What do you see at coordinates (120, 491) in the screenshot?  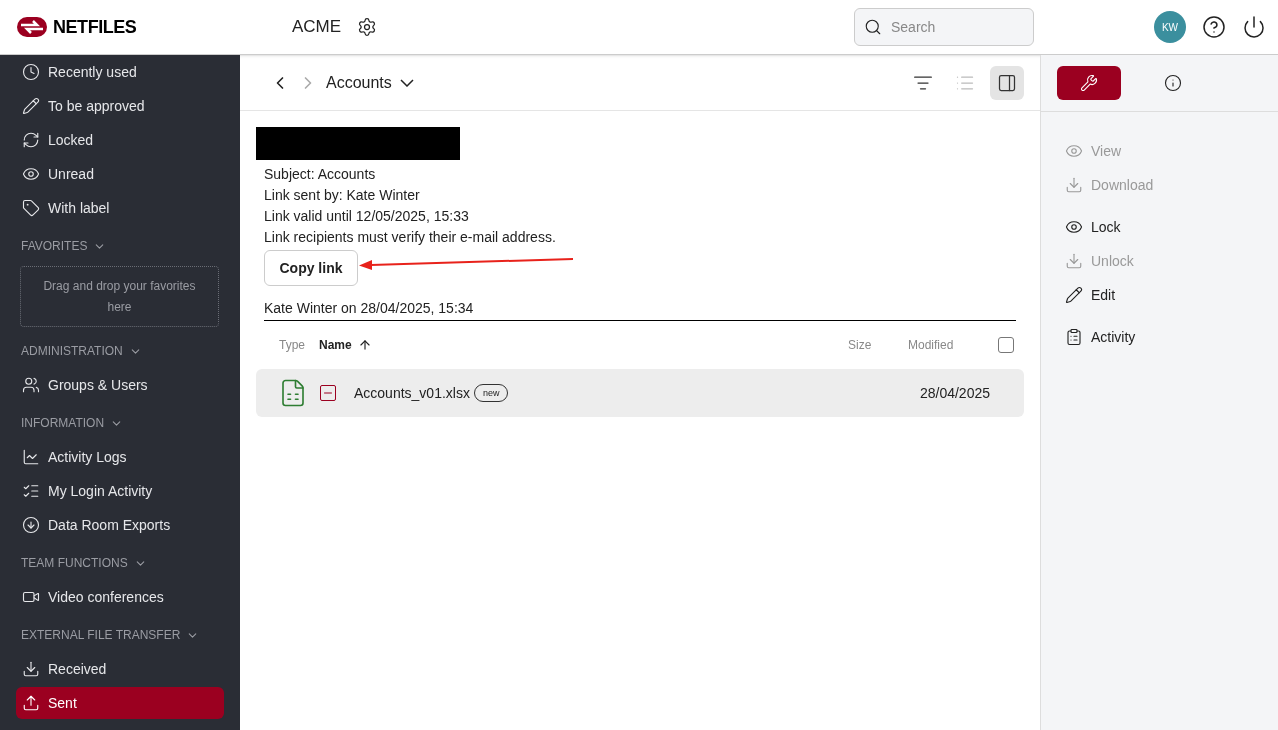 I see `sidebar-item: My Login Activity` at bounding box center [120, 491].